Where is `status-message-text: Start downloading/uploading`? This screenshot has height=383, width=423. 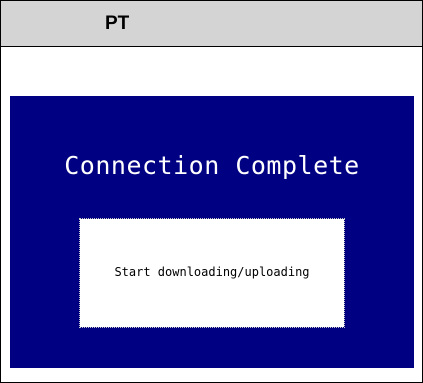 status-message-text: Start downloading/uploading is located at coordinates (212, 272).